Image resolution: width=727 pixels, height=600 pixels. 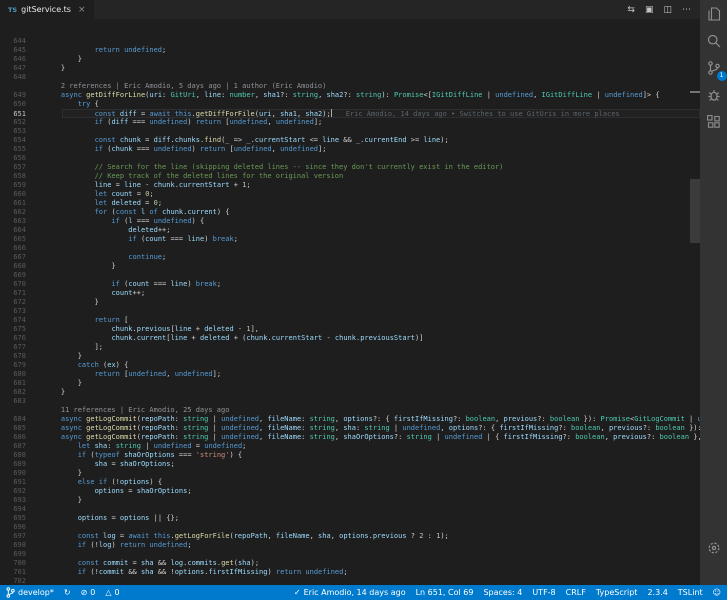 I want to click on code-line: 648, so click(x=350, y=77).